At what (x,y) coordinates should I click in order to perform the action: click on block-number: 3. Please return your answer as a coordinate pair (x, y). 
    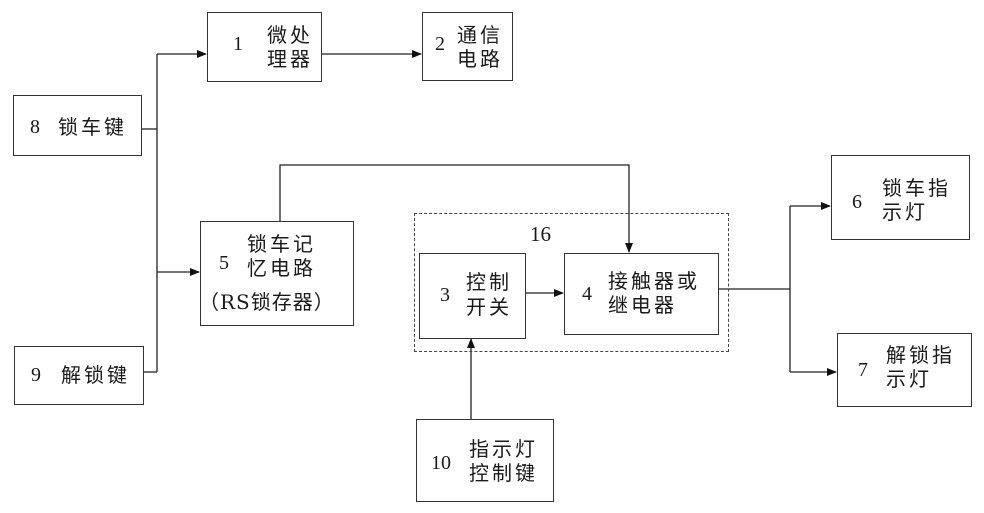
    Looking at the image, I should click on (445, 295).